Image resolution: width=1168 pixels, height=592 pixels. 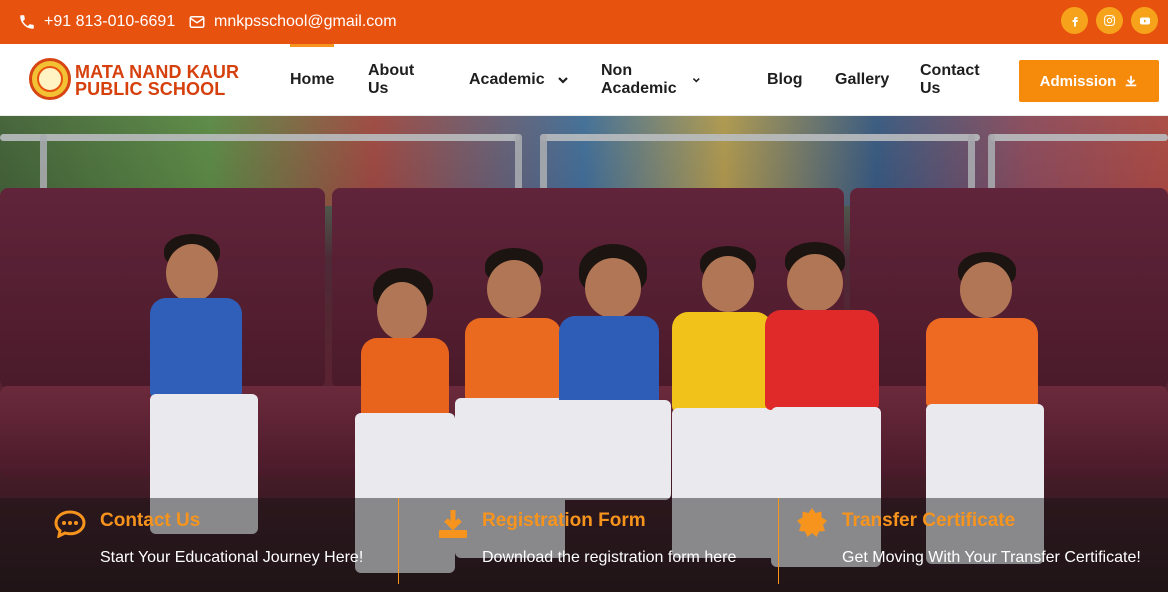 I want to click on feature-title: Registration Form, so click(x=564, y=520).